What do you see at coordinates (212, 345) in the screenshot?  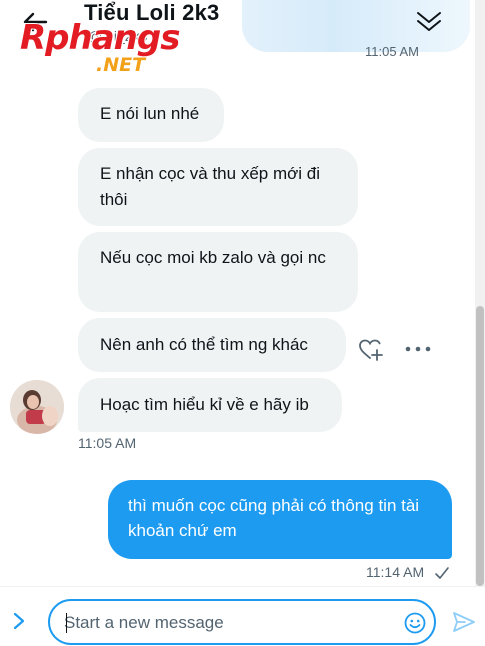 I see `incoming-message: Nên anh có thể tìm ng khác` at bounding box center [212, 345].